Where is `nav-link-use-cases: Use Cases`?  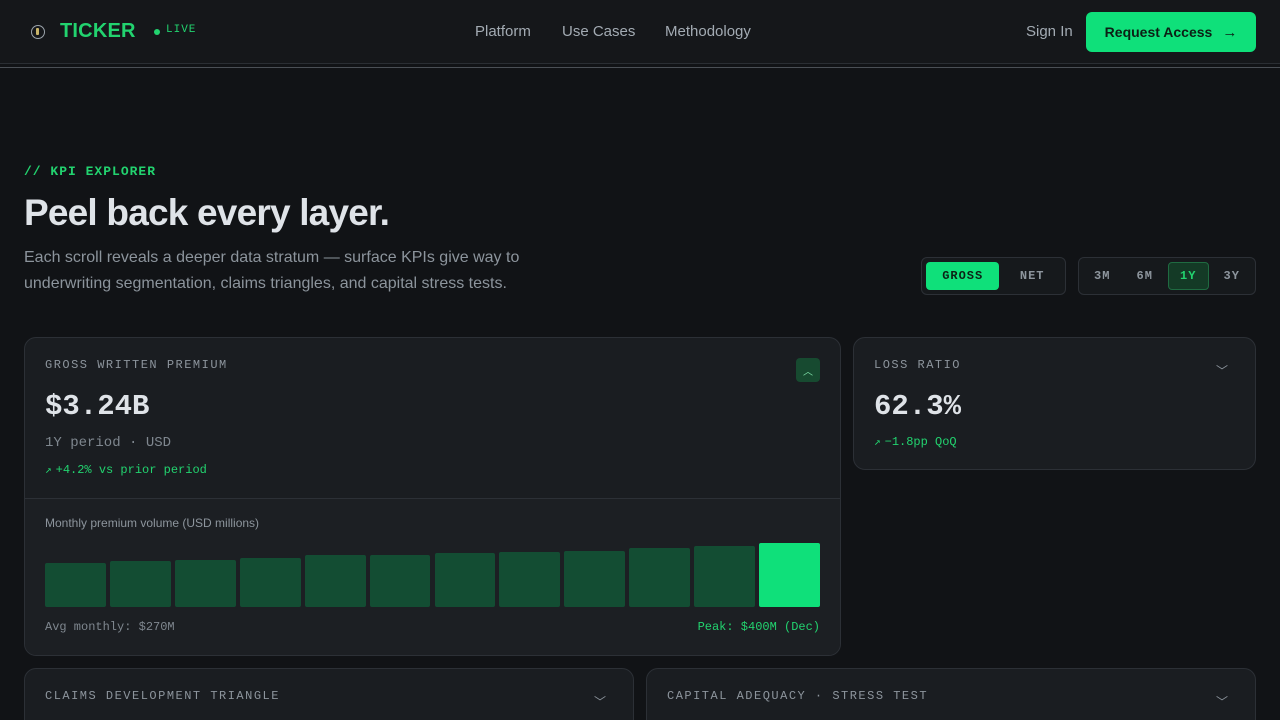
nav-link-use-cases: Use Cases is located at coordinates (598, 31).